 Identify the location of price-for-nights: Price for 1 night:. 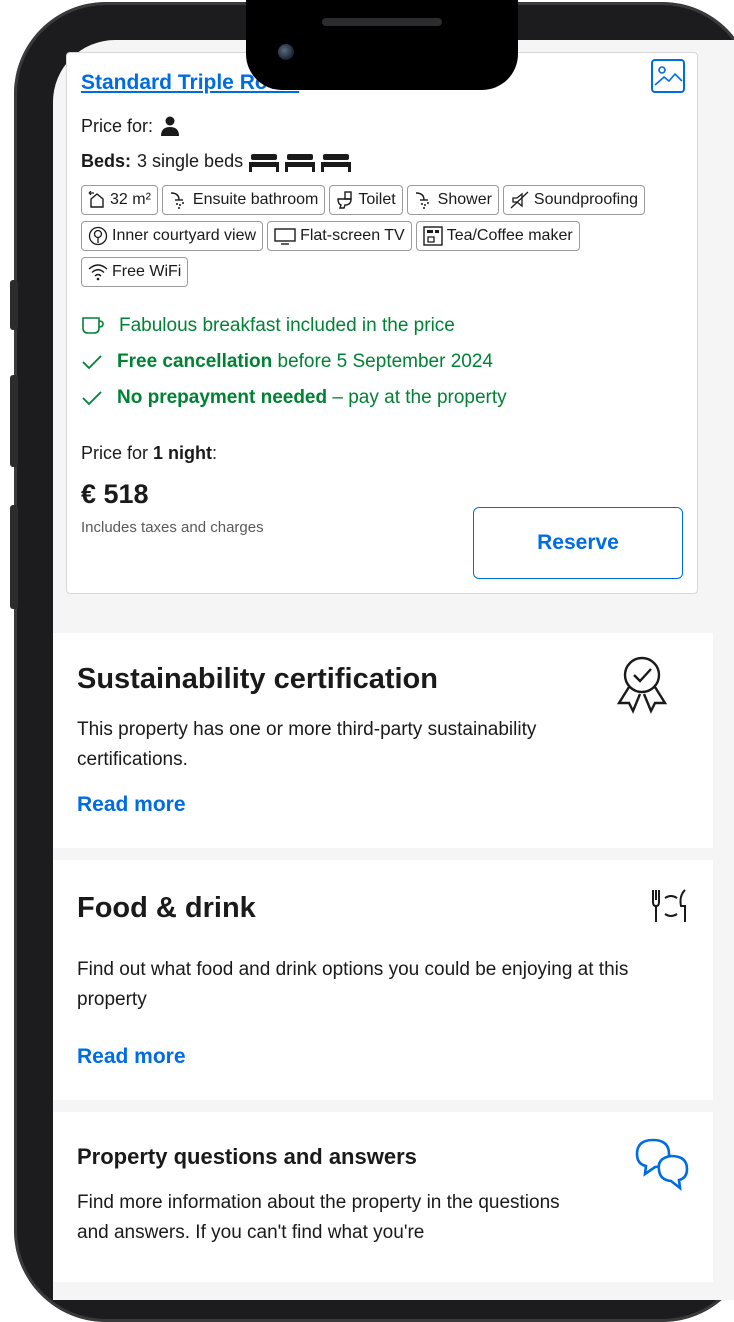
(149, 453).